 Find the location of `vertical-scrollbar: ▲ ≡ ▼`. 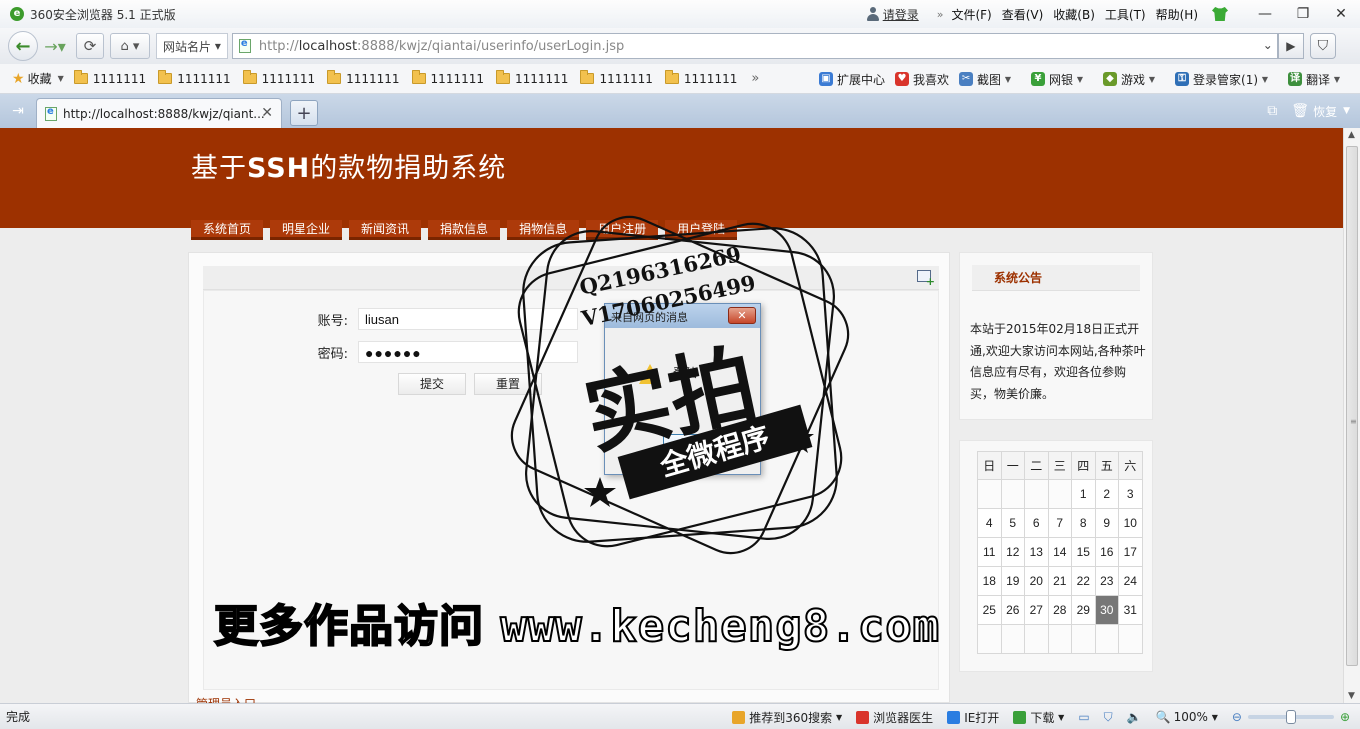

vertical-scrollbar: ▲ ≡ ▼ is located at coordinates (1351, 415).